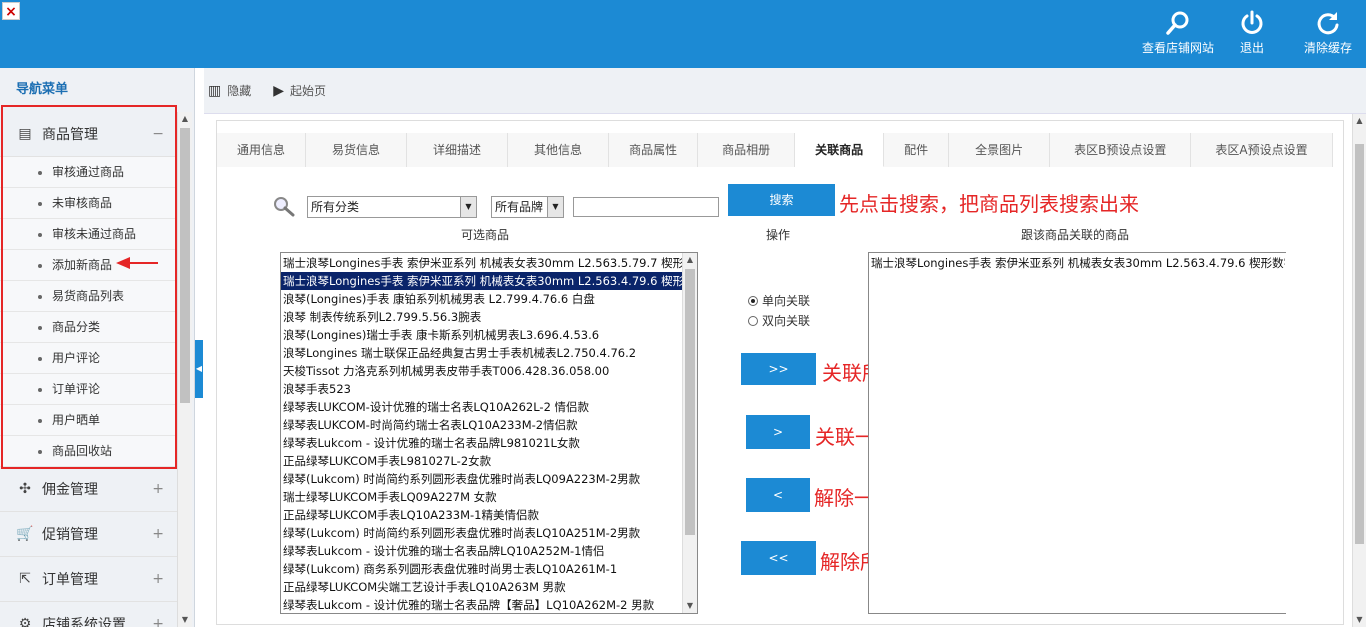 This screenshot has height=627, width=1366. I want to click on group-label: 订单管理, so click(70, 580).